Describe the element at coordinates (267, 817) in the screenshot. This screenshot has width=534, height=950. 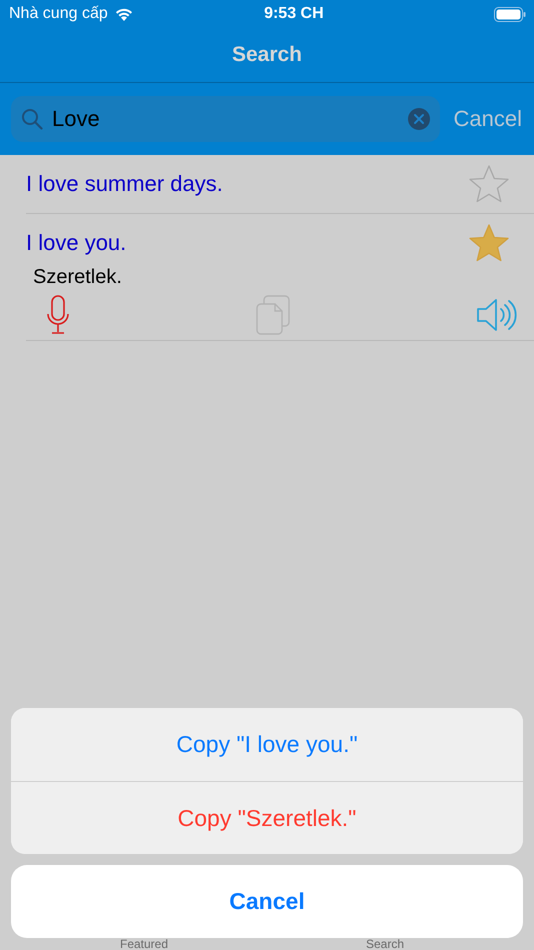
I see `sheet-action: Copy "Szeretlek."` at that location.